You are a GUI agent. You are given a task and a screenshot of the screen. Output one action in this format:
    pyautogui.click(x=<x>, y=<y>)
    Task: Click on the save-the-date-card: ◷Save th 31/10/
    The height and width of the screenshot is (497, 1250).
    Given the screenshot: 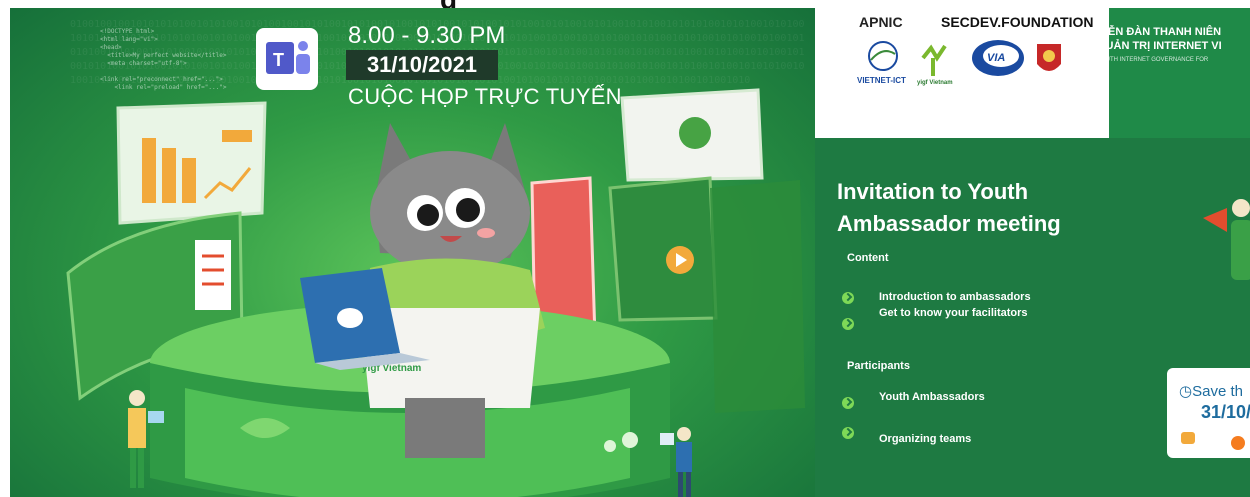 What is the action you would take?
    pyautogui.click(x=1208, y=413)
    